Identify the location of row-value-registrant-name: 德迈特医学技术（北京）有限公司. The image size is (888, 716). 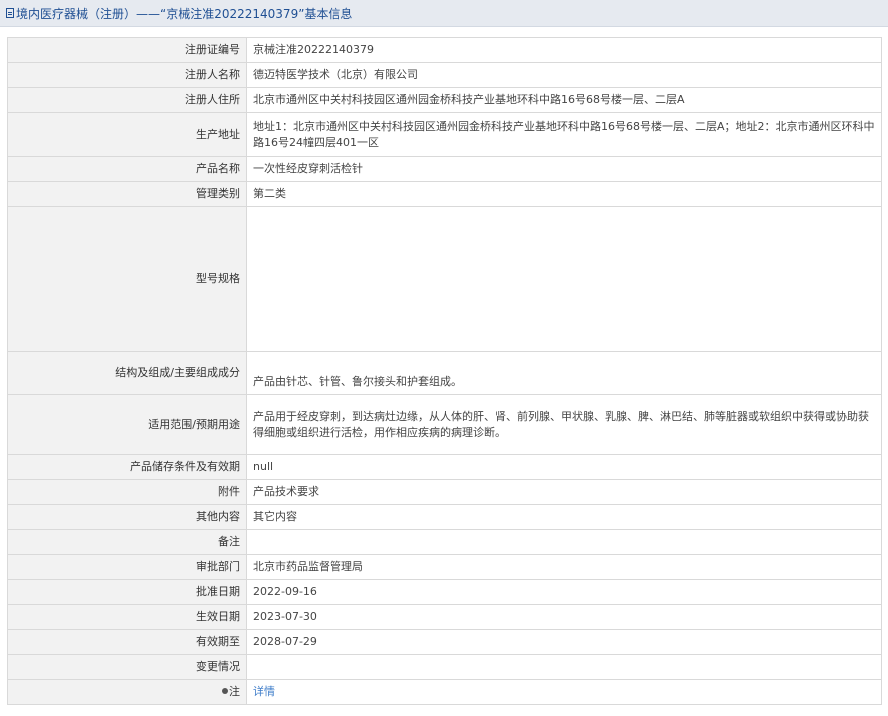
(564, 75).